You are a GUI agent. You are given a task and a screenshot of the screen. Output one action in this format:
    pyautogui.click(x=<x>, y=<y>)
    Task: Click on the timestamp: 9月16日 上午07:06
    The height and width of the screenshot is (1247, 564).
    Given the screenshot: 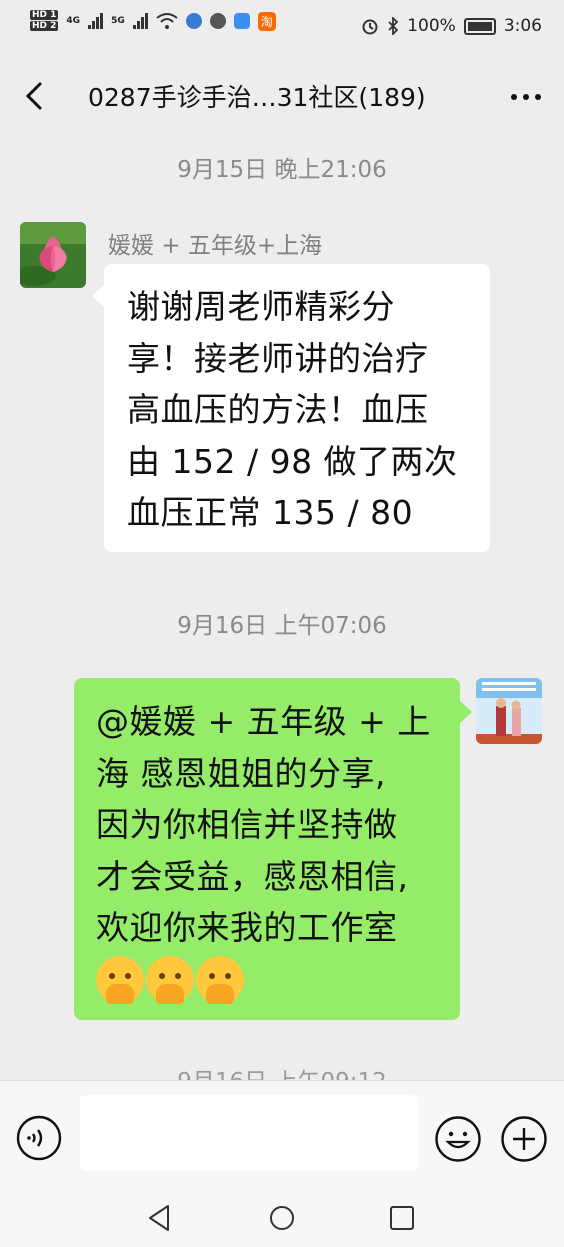 What is the action you would take?
    pyautogui.click(x=282, y=626)
    